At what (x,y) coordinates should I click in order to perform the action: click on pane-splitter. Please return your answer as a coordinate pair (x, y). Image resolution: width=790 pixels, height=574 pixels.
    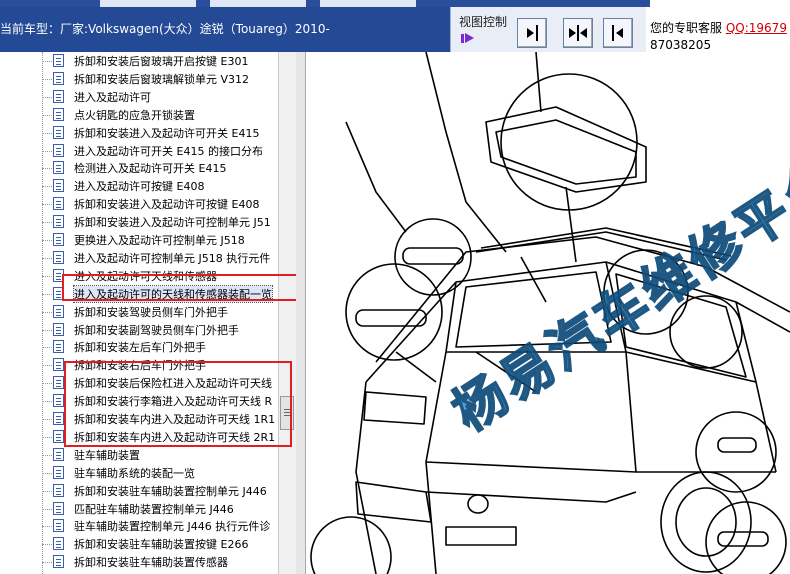
    Looking at the image, I should click on (301, 313).